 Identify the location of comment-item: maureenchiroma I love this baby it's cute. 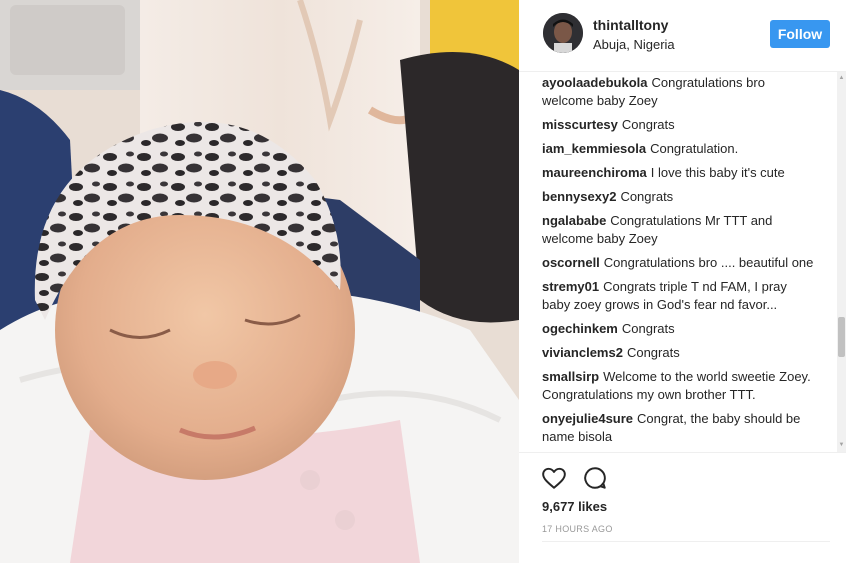
(679, 173).